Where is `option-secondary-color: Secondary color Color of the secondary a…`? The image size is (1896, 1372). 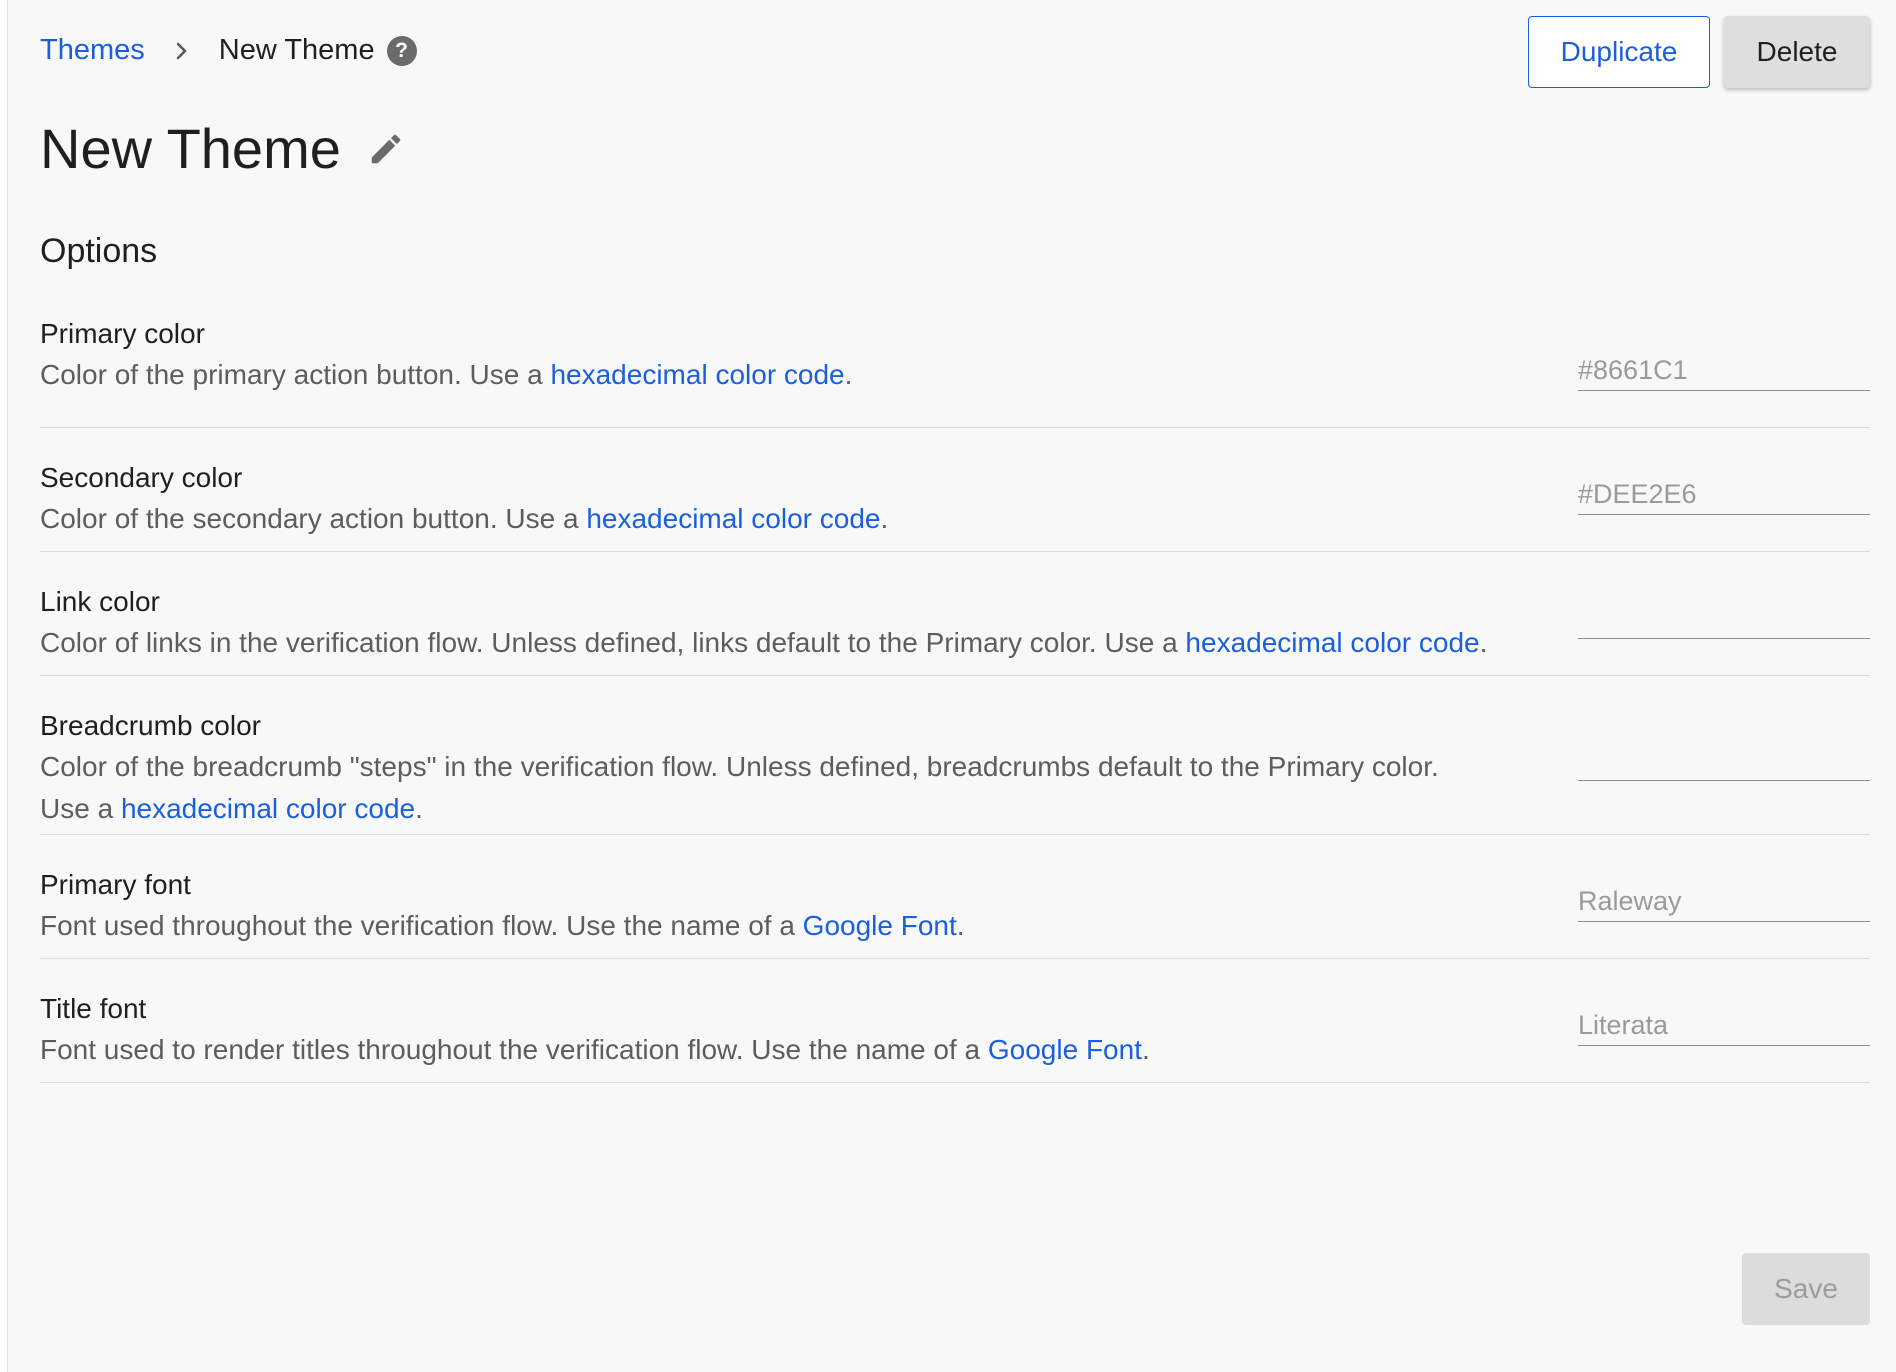 option-secondary-color: Secondary color Color of the secondary a… is located at coordinates (955, 490).